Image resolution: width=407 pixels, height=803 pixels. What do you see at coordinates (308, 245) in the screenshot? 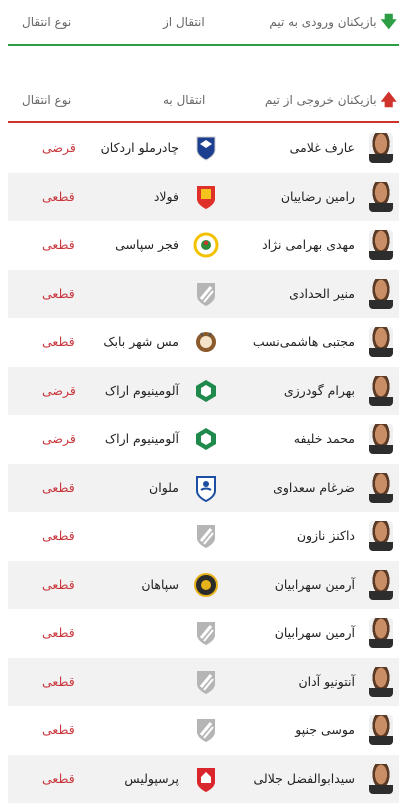
I see `player-name: مهدی بهرامی نژاد` at bounding box center [308, 245].